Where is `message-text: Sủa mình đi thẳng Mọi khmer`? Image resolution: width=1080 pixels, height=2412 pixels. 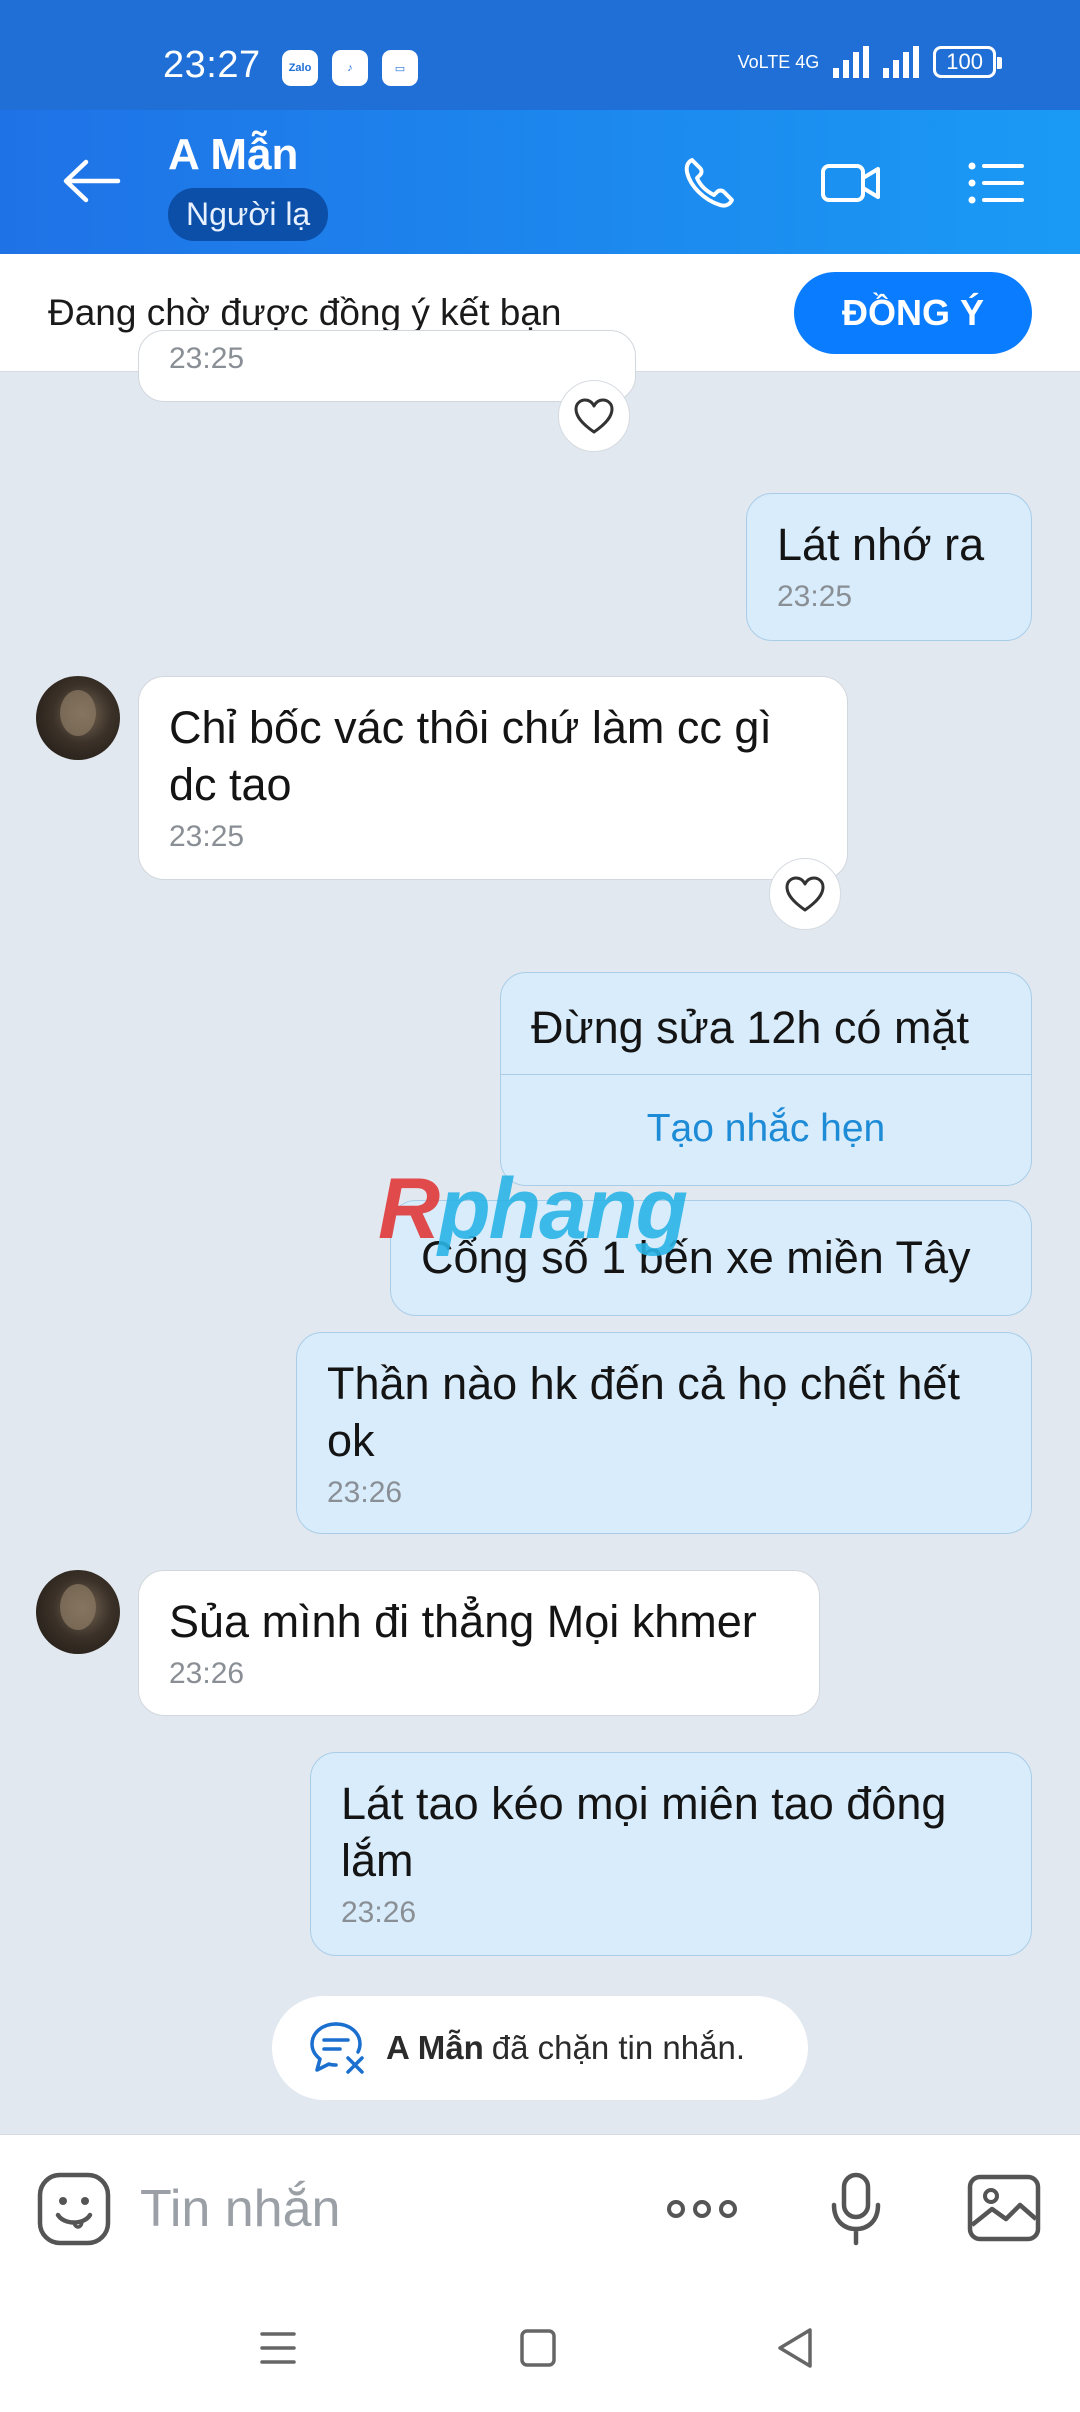 message-text: Sủa mình đi thẳng Mọi khmer is located at coordinates (463, 1621).